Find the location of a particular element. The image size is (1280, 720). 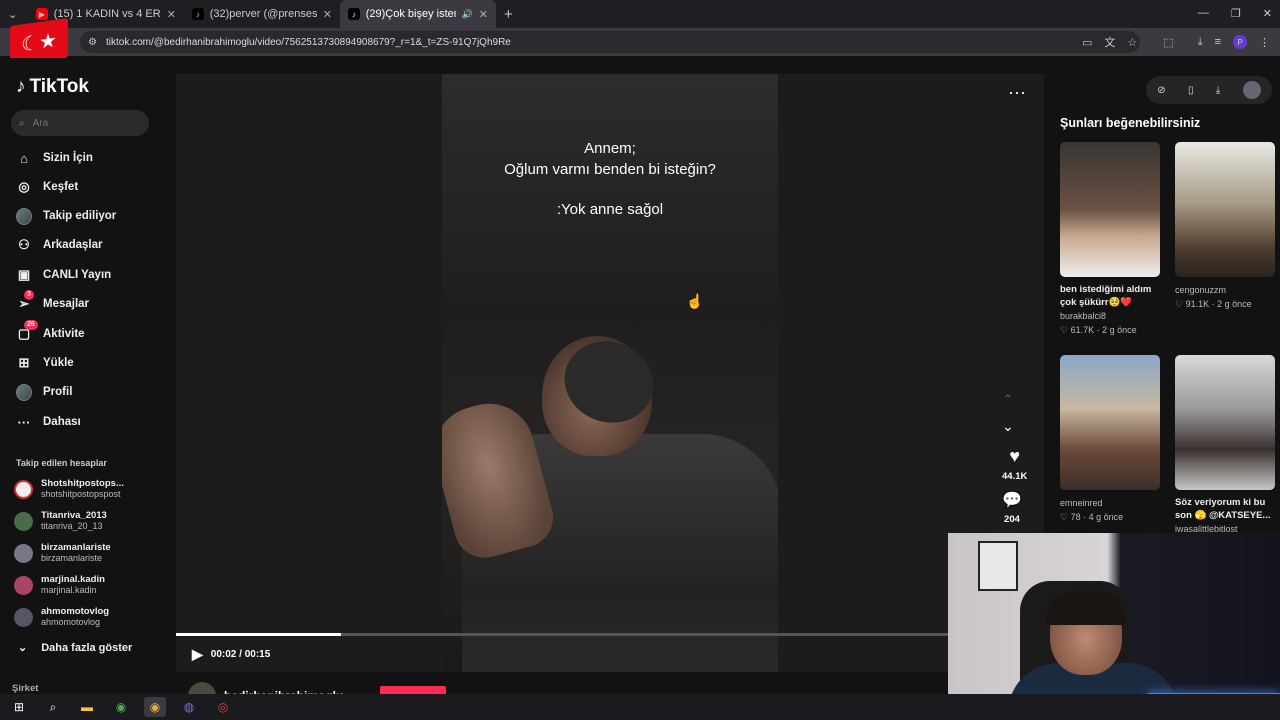

play-icon: ▶ is located at coordinates (197, 654).